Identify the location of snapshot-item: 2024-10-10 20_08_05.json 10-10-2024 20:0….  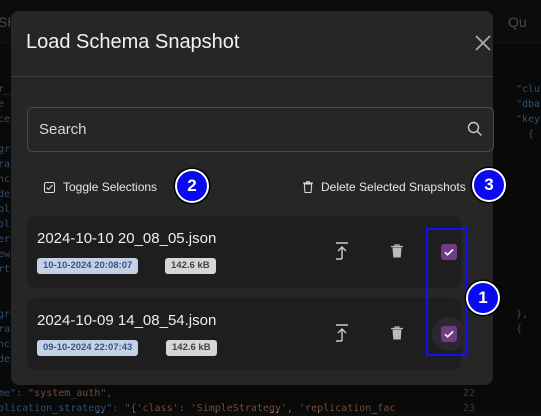
(244, 252).